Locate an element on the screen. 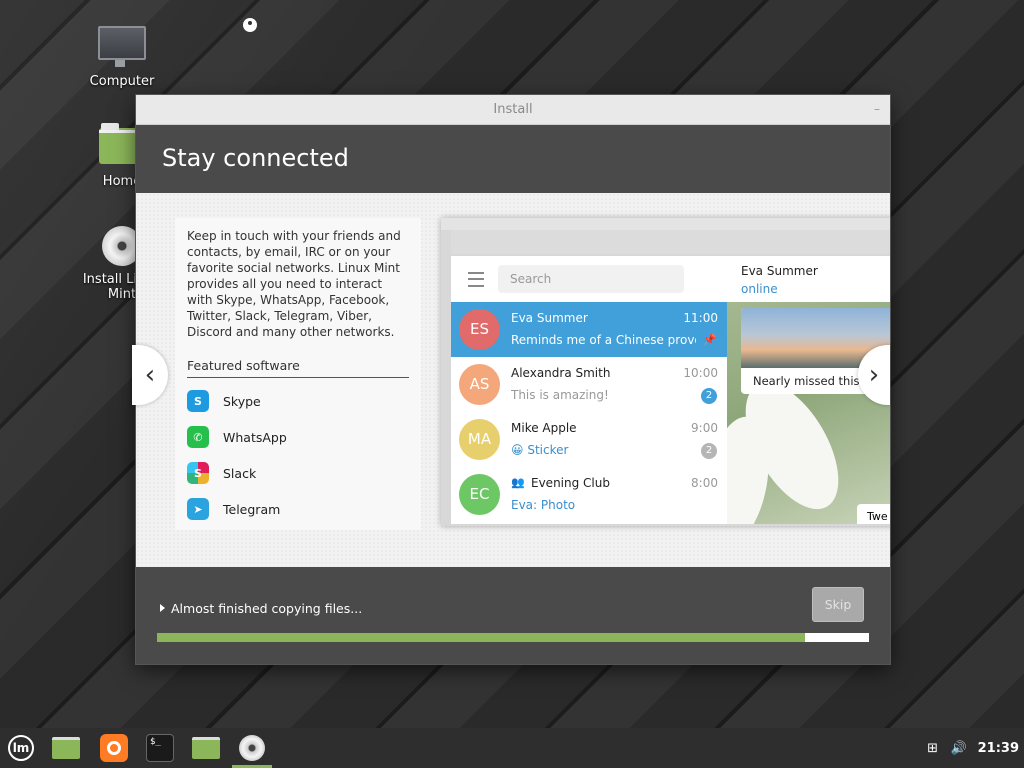 The height and width of the screenshot is (768, 1024). system-tray: ⊞ 🔊 21:39 is located at coordinates (970, 748).